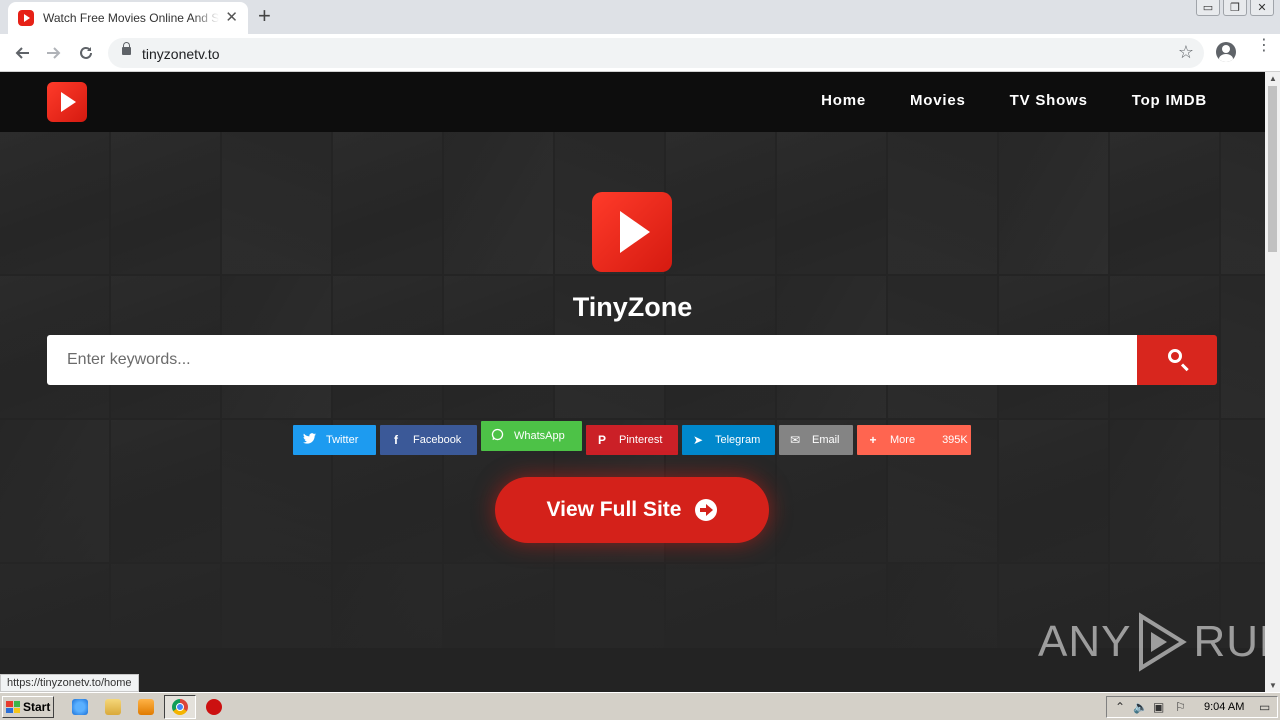  Describe the element at coordinates (1264, 707) in the screenshot. I see `show-desktop-icon: ▭` at that location.